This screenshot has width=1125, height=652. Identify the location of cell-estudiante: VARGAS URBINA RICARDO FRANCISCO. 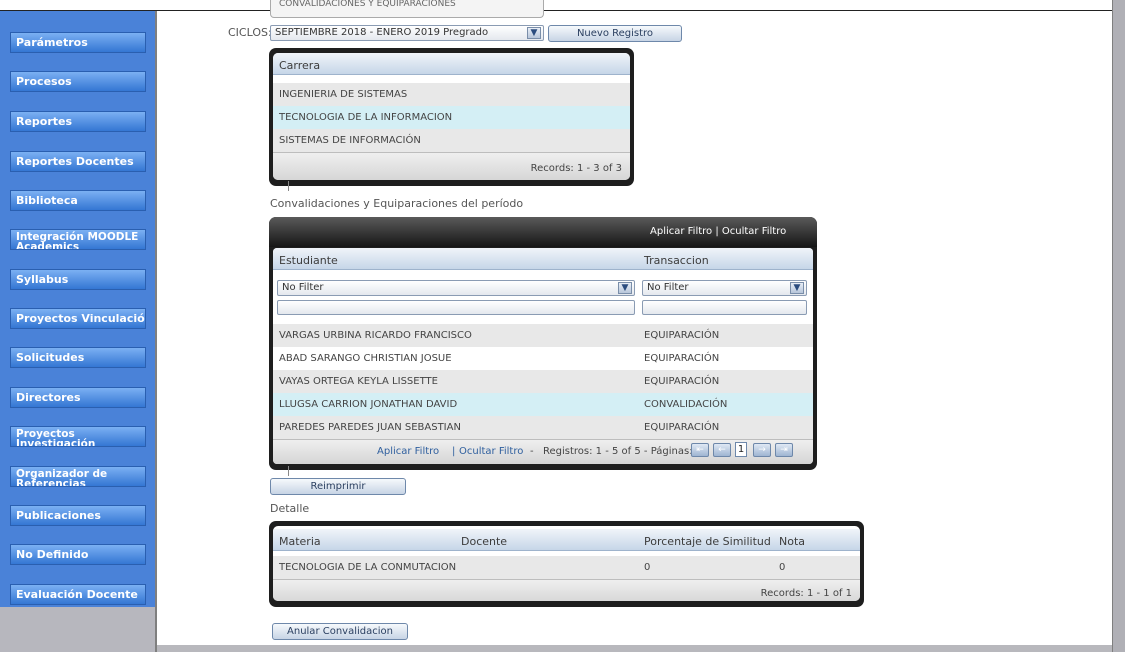
(375, 335).